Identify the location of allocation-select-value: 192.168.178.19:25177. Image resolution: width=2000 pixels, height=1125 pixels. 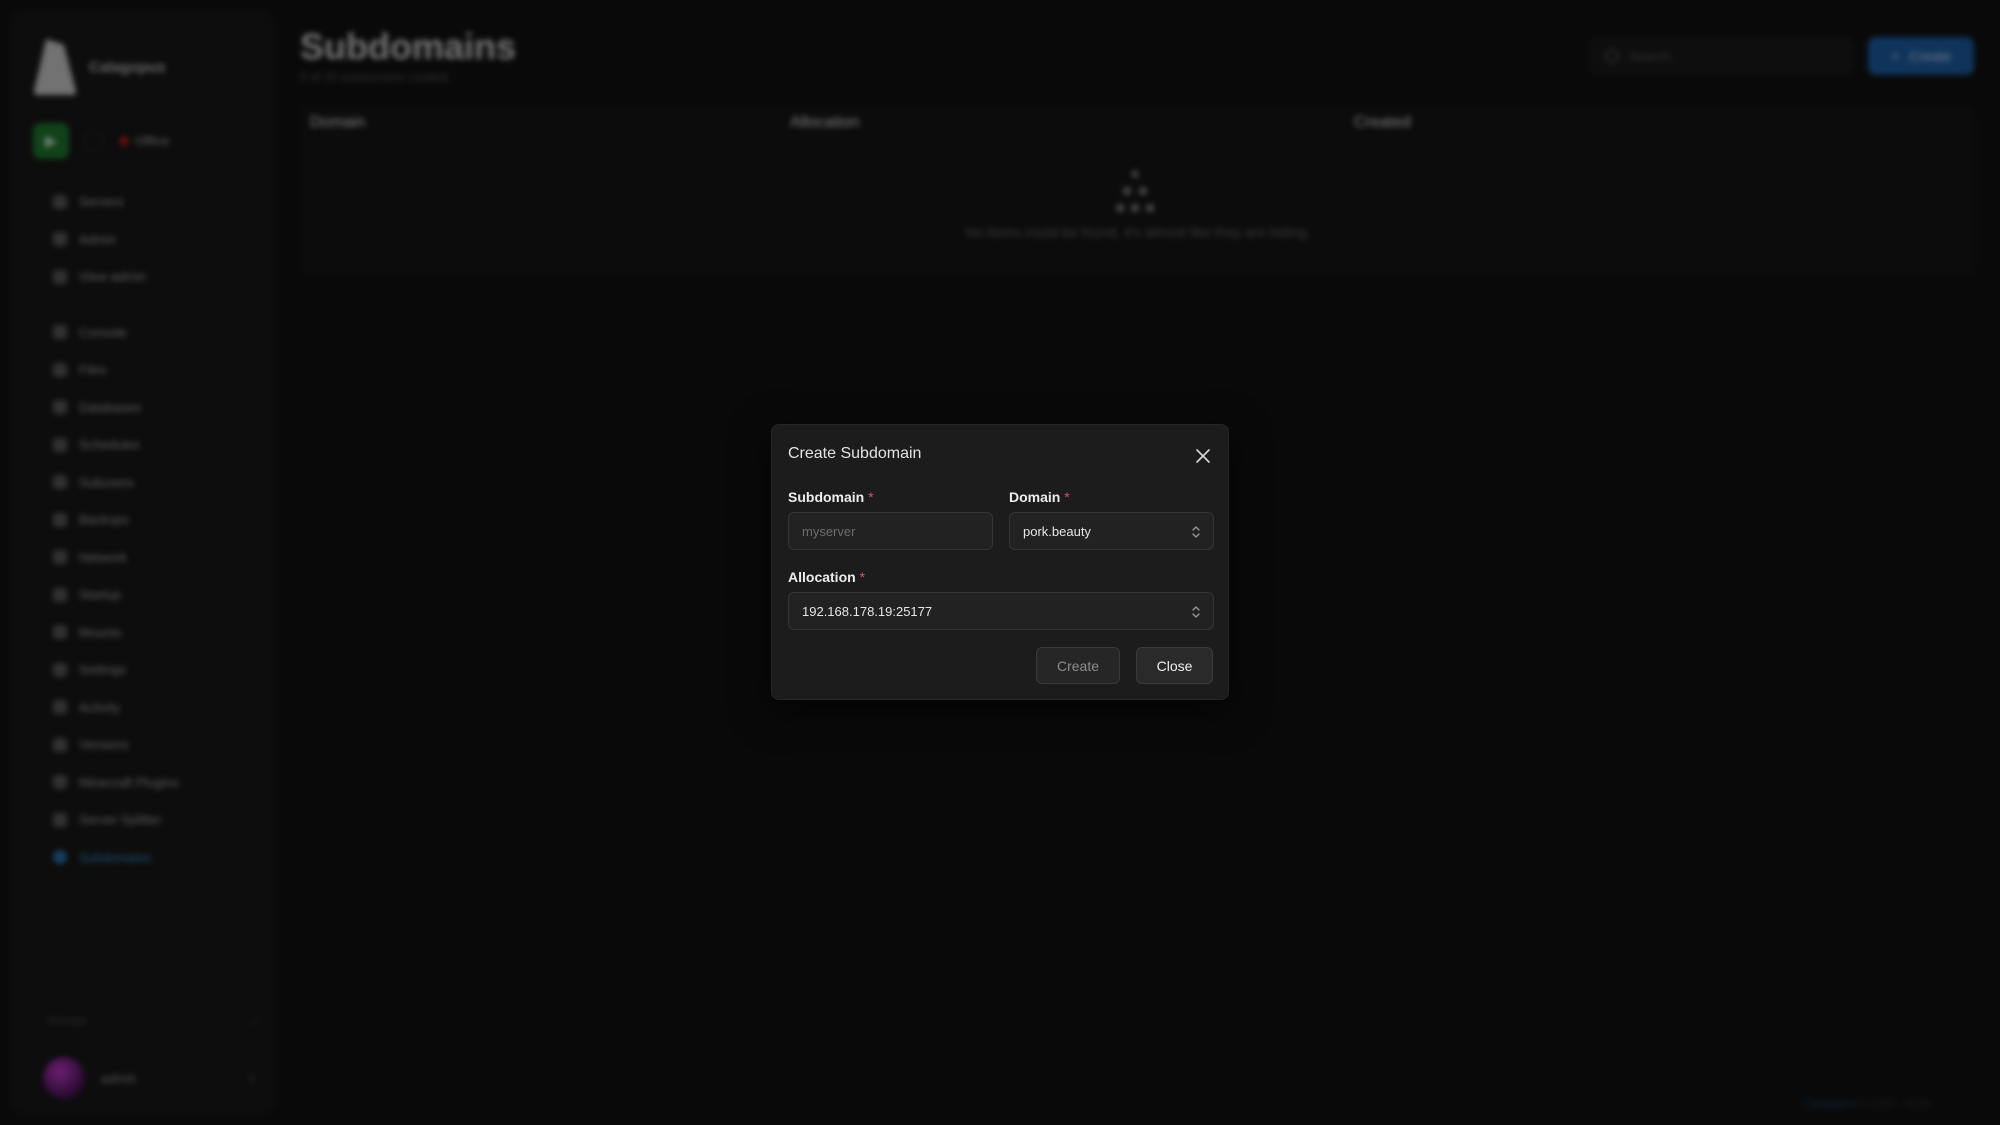
(867, 611).